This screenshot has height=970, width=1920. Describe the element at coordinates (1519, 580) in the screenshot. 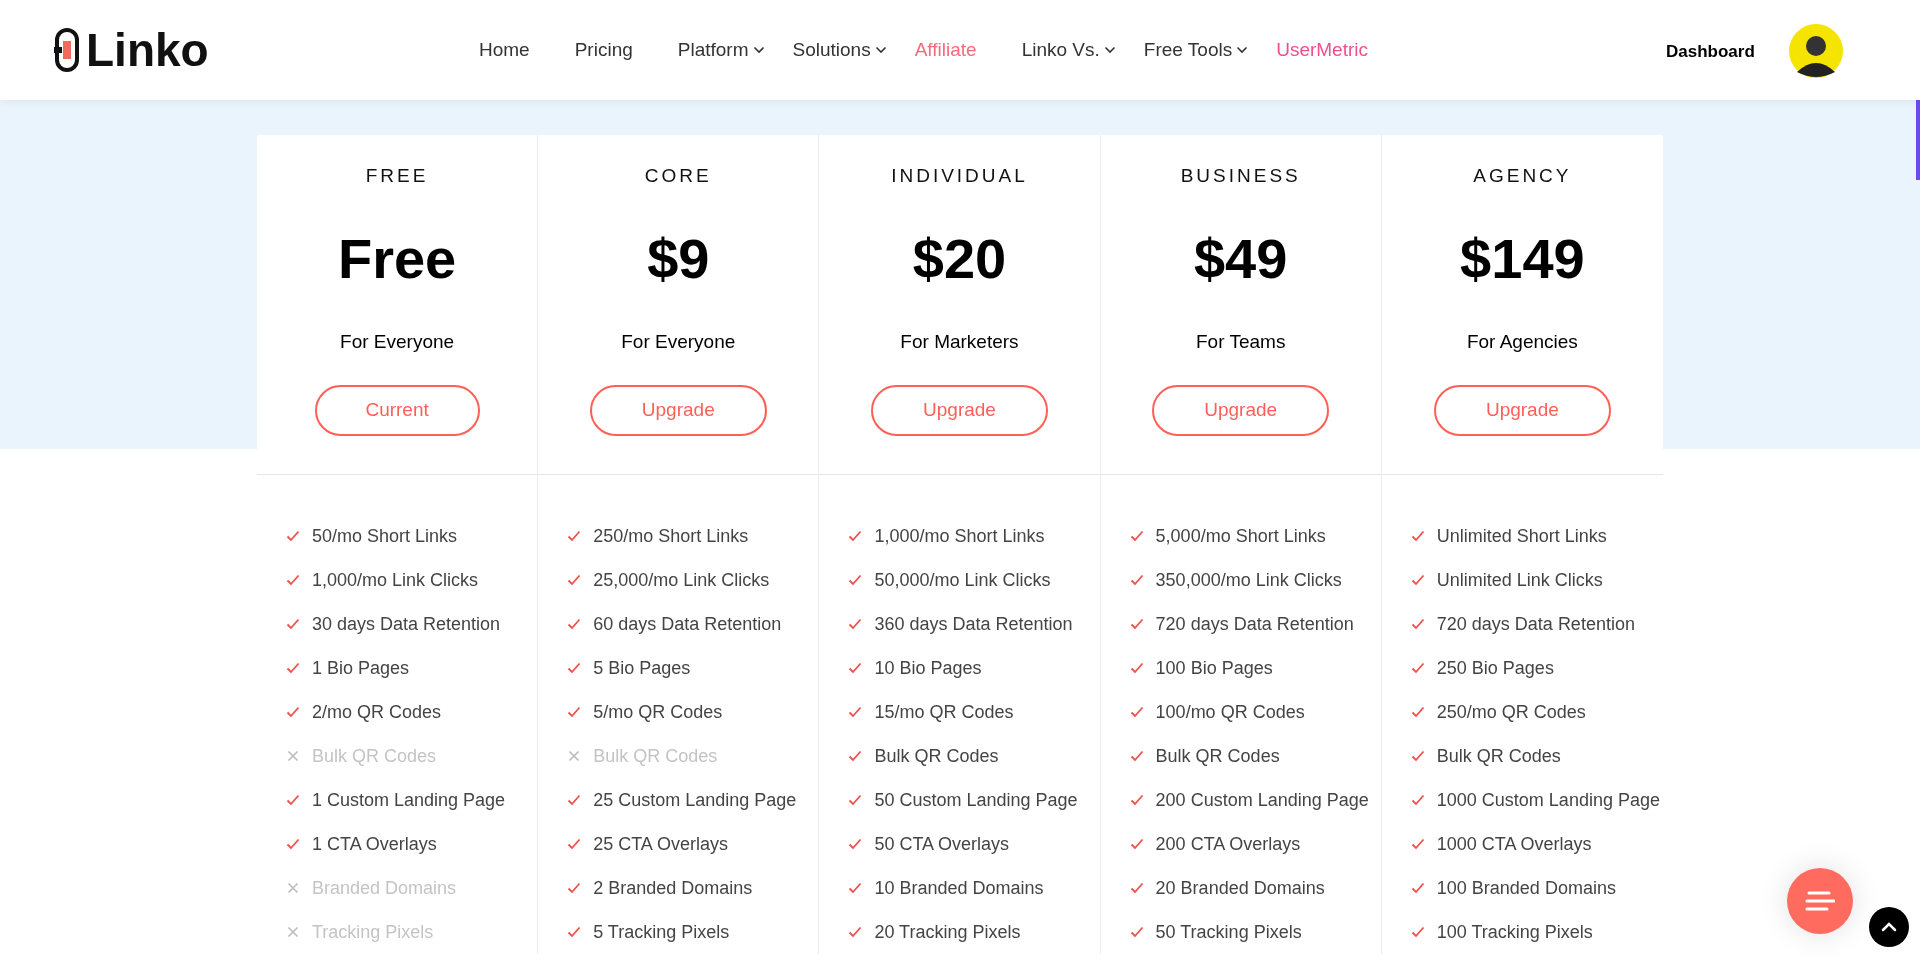

I see `feature-text: Unlimited Link Clicks` at that location.